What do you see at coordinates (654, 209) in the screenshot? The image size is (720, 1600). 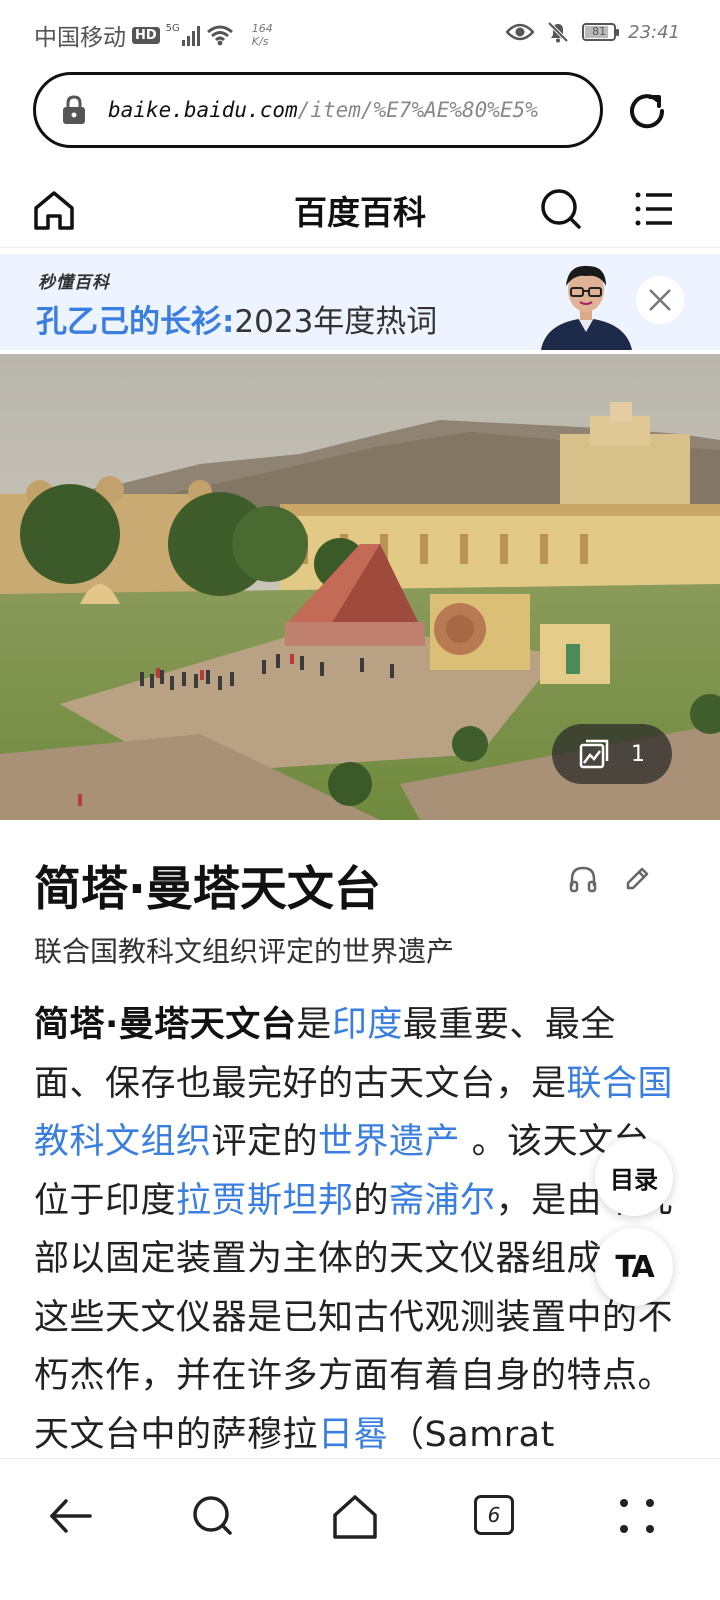 I see `menu-icon` at bounding box center [654, 209].